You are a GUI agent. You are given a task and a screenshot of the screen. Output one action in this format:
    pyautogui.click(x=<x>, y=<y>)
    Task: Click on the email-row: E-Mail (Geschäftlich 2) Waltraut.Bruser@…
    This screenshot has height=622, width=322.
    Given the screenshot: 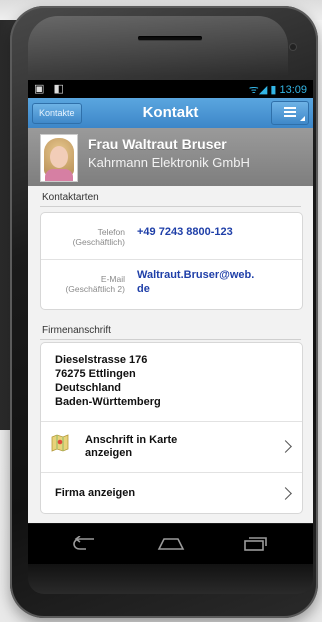 What is the action you would take?
    pyautogui.click(x=171, y=284)
    